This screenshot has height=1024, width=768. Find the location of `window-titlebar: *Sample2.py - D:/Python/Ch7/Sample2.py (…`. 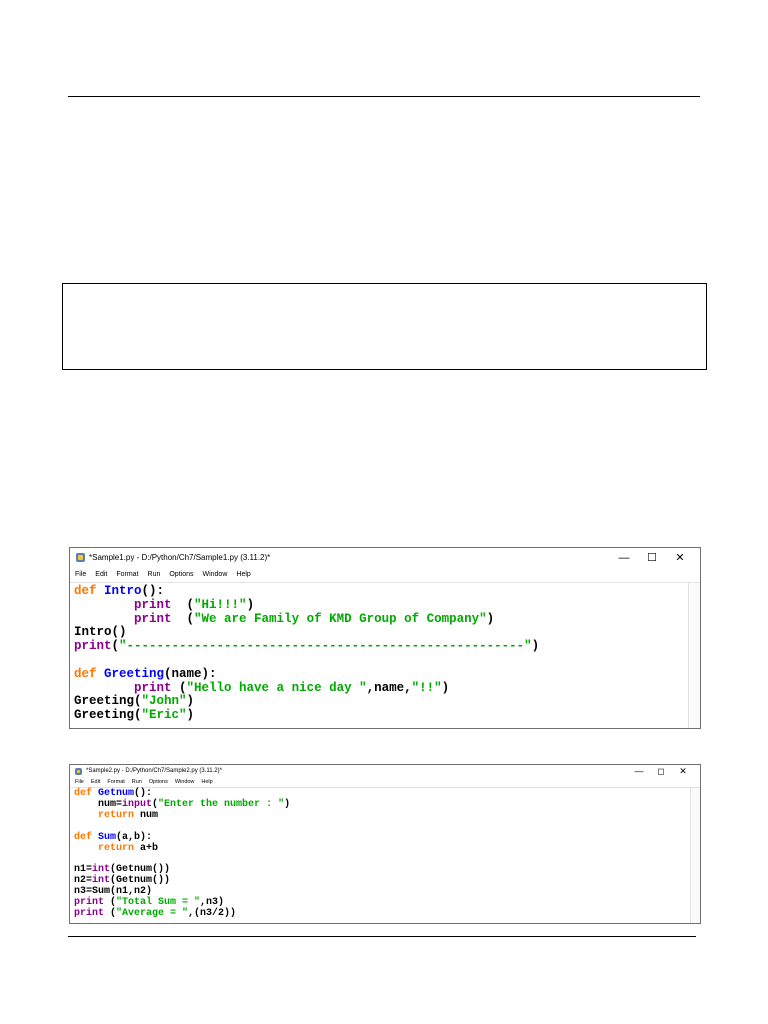

window-titlebar: *Sample2.py - D:/Python/Ch7/Sample2.py (… is located at coordinates (385, 771).